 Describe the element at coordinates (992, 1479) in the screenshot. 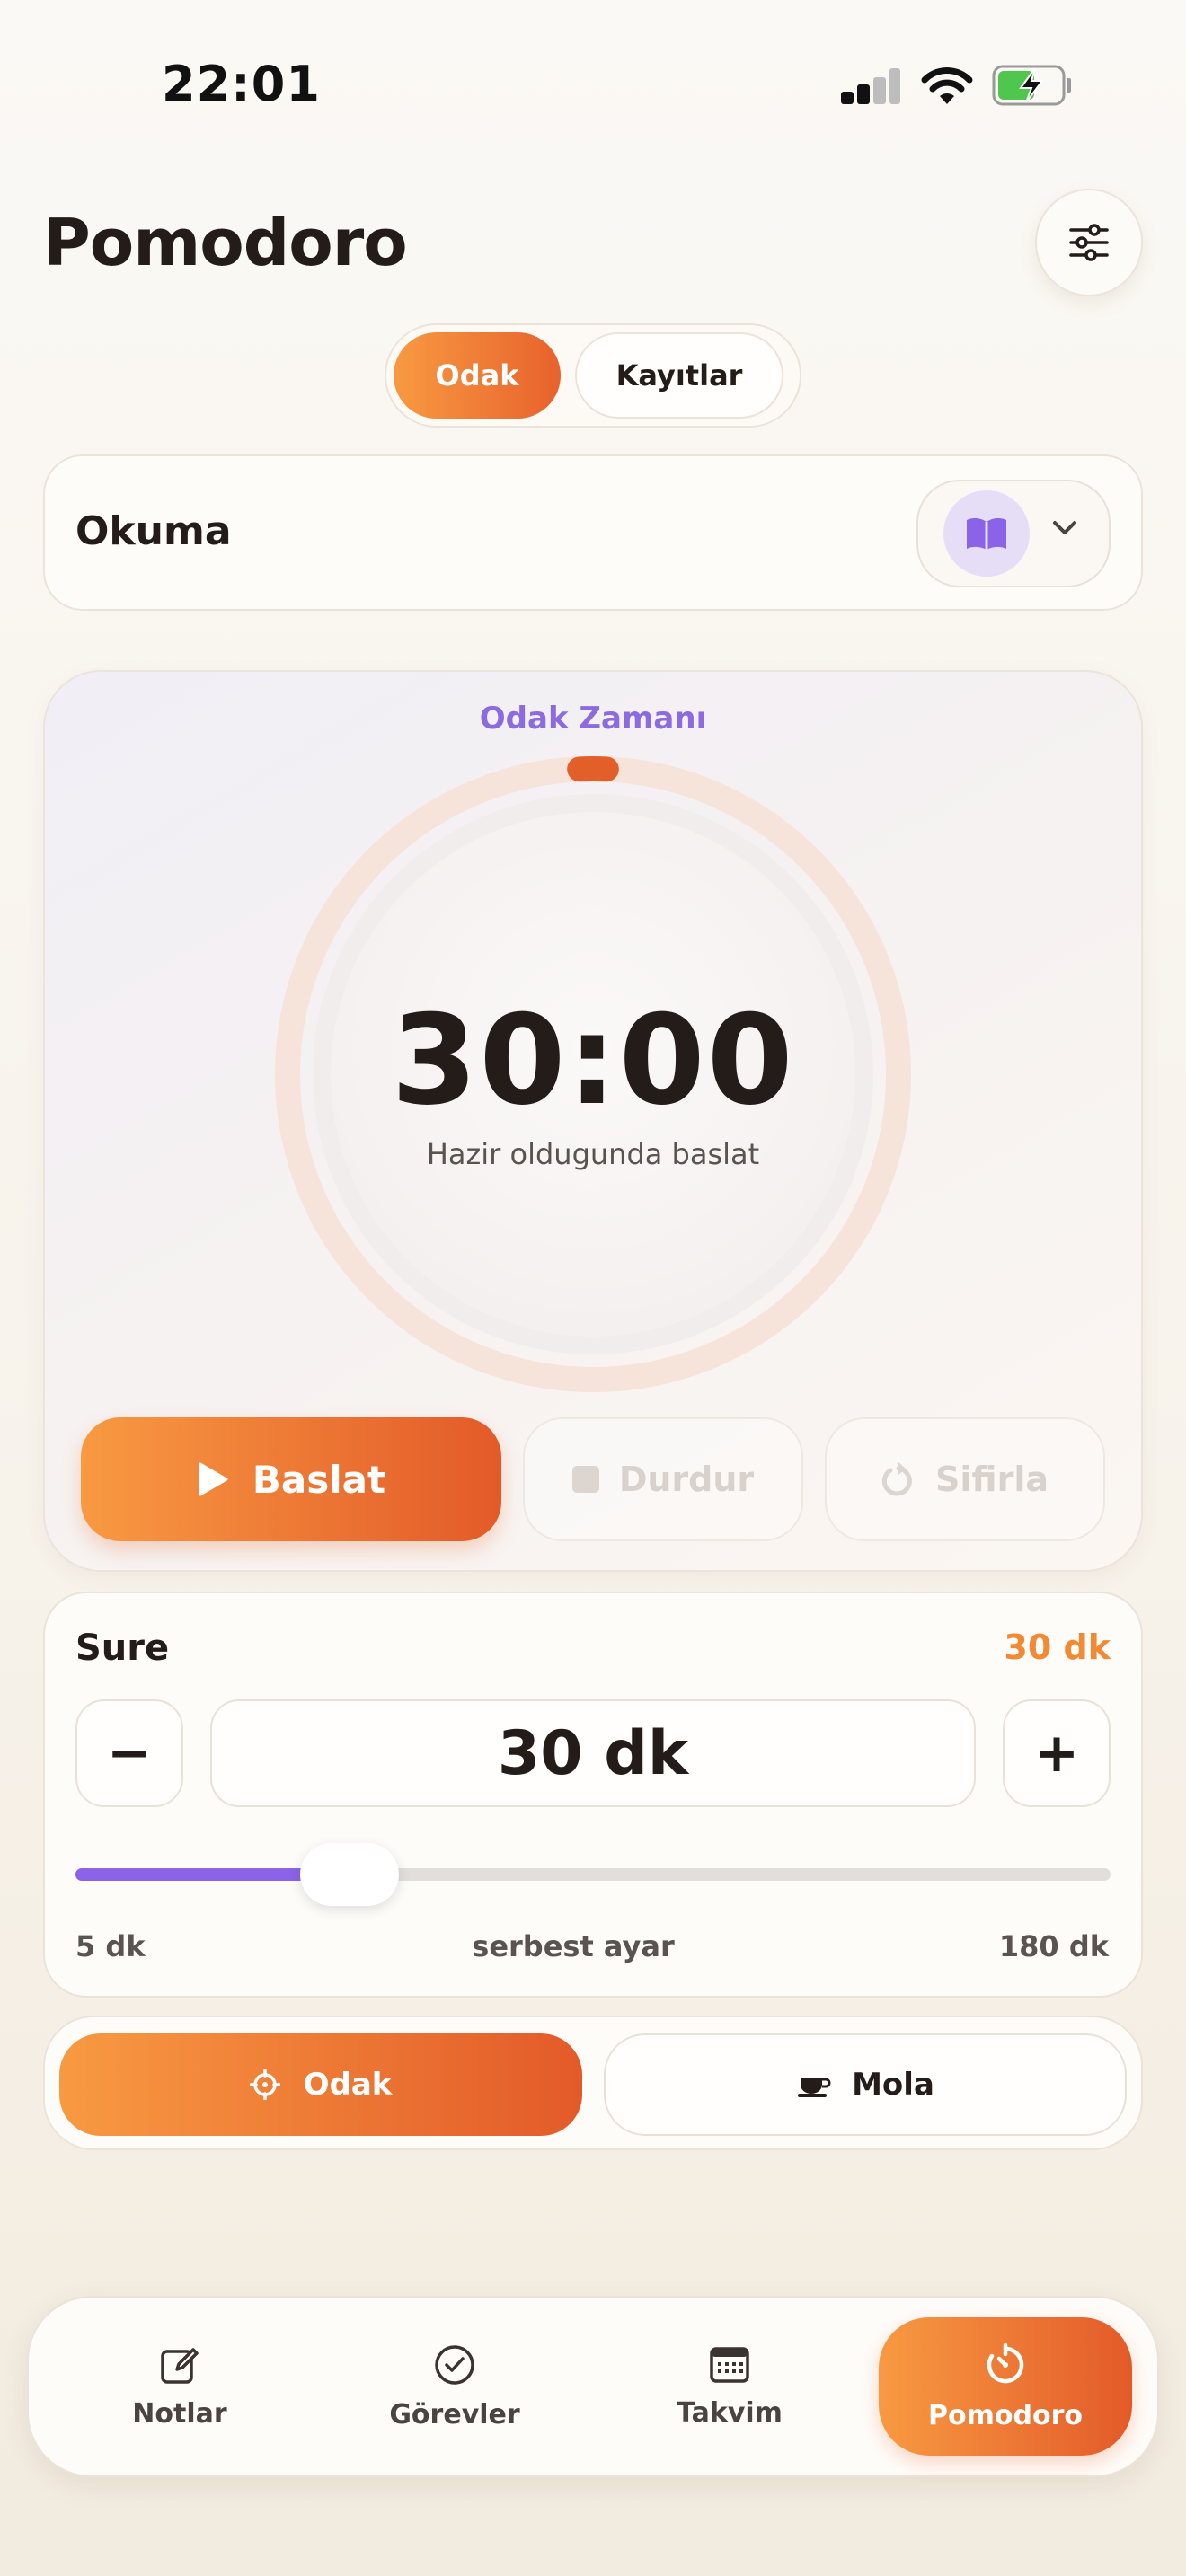

I see `reset-button-label: Sifirla` at that location.